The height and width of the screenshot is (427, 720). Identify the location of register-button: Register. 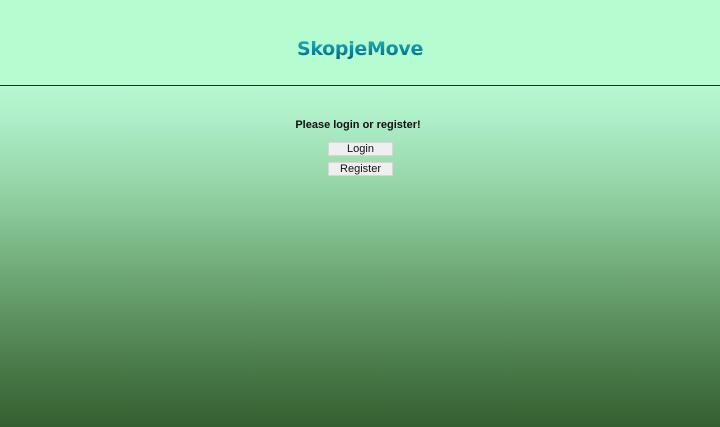
(360, 169).